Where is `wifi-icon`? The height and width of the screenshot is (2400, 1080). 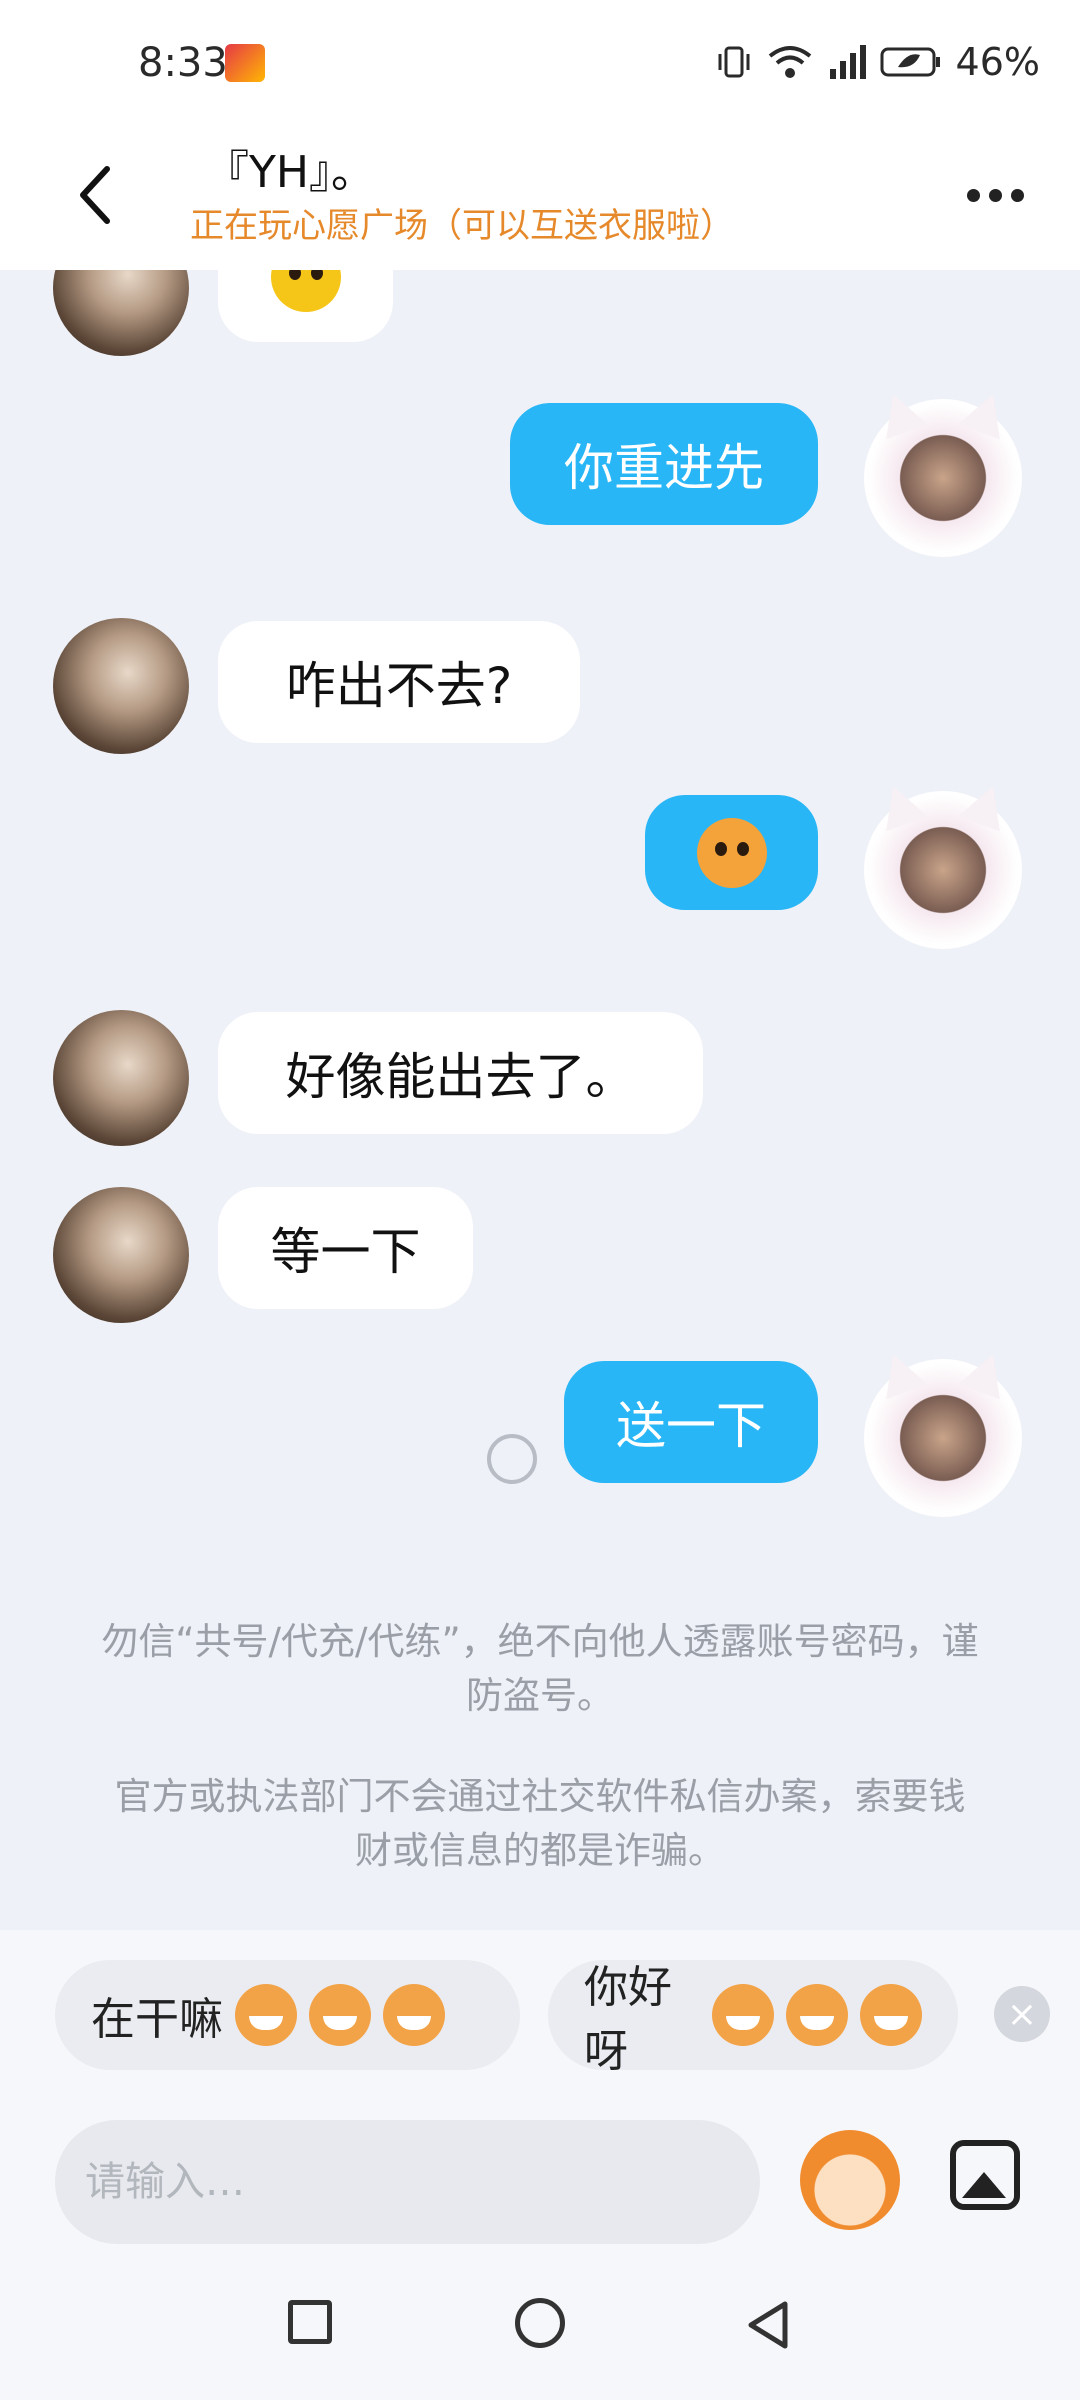
wifi-icon is located at coordinates (789, 62).